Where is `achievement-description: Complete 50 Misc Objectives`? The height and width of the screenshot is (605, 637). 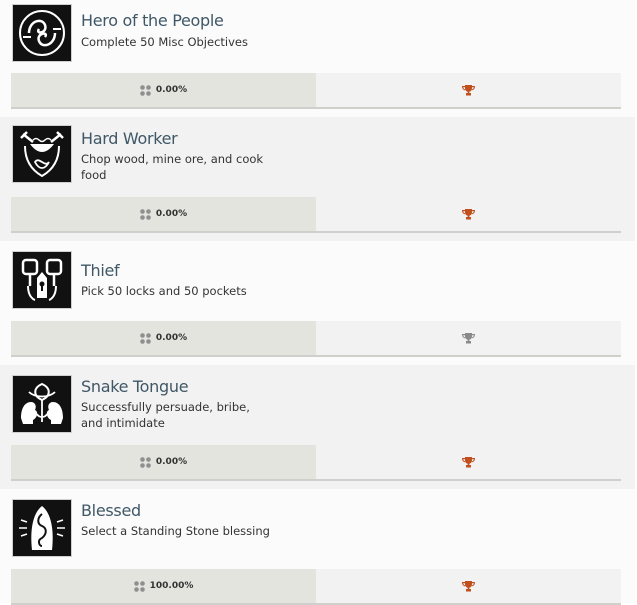 achievement-description: Complete 50 Misc Objectives is located at coordinates (164, 42).